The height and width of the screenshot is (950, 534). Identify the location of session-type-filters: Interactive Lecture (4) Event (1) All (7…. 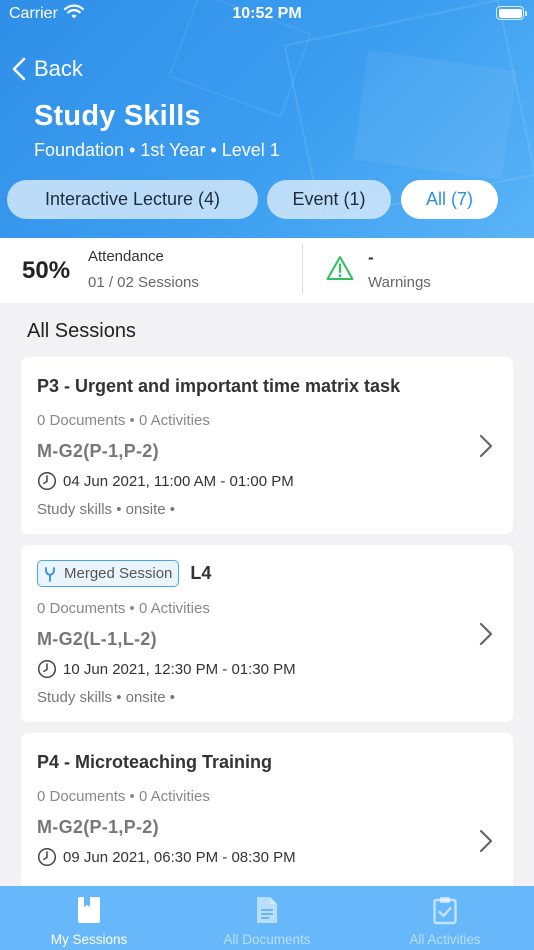
(252, 199).